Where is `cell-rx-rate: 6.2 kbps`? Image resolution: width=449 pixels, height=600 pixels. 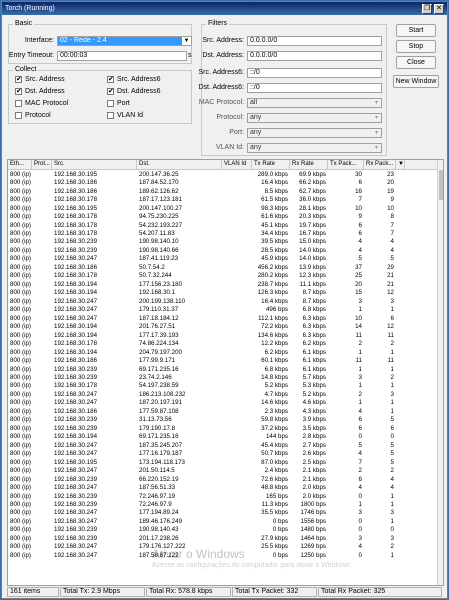
cell-rx-rate: 6.2 kbps is located at coordinates (314, 344).